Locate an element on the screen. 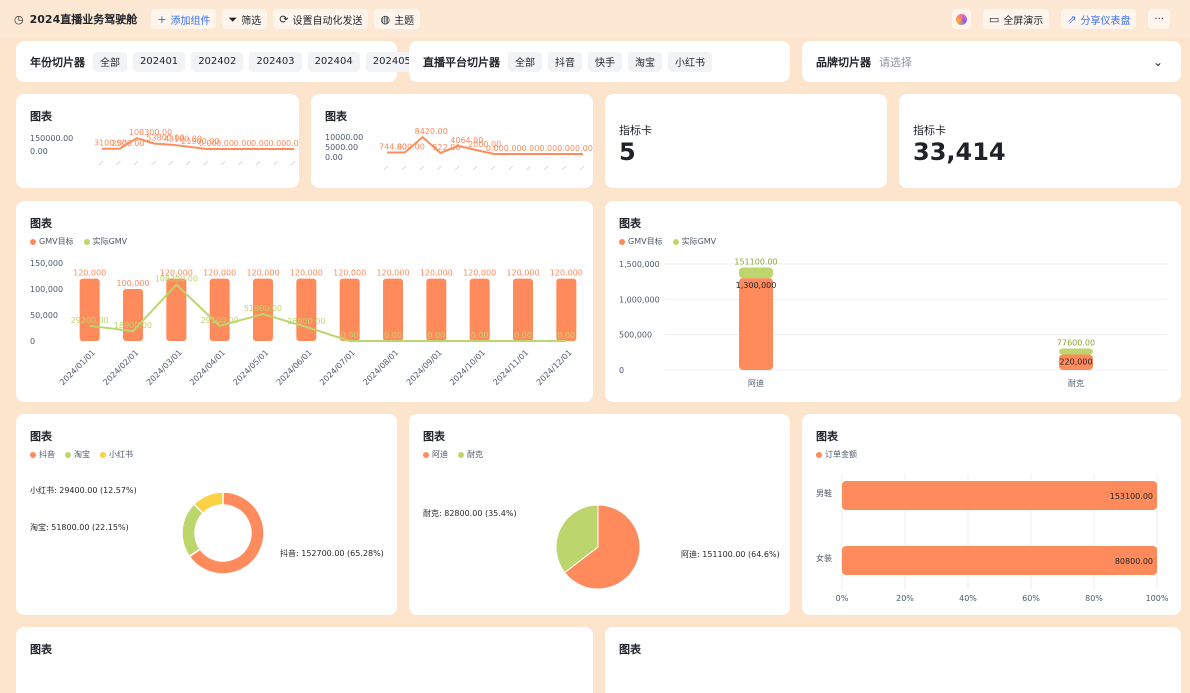  theme-button: ◍ 主题 is located at coordinates (397, 19).